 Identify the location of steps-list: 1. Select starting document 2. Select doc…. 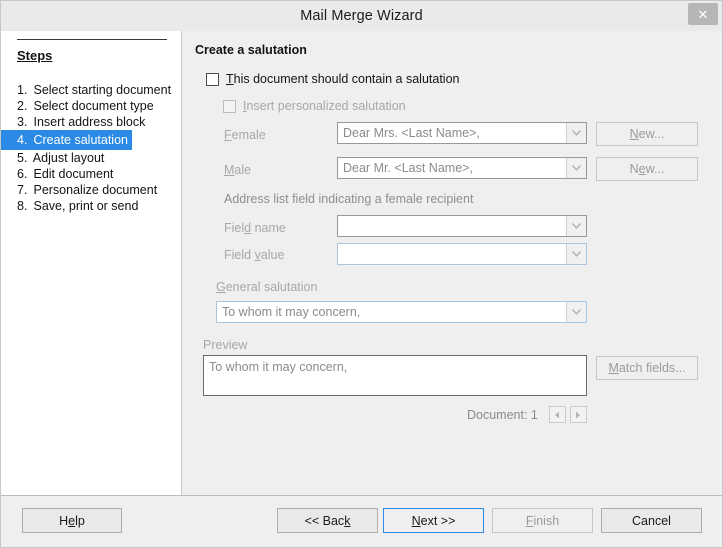
(91, 148).